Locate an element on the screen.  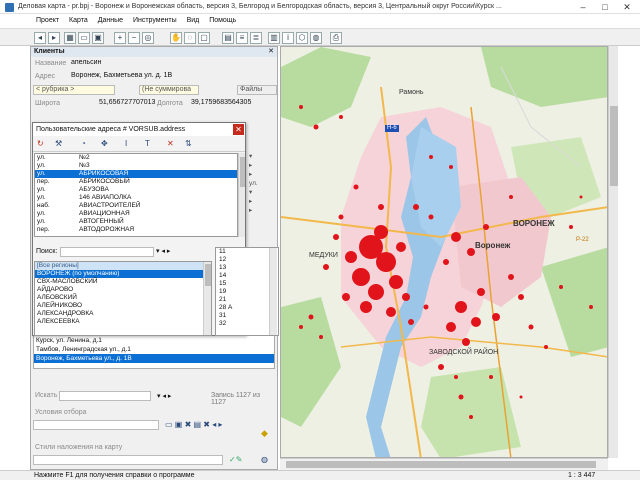
folder-icon: ▭ is located at coordinates (84, 38).